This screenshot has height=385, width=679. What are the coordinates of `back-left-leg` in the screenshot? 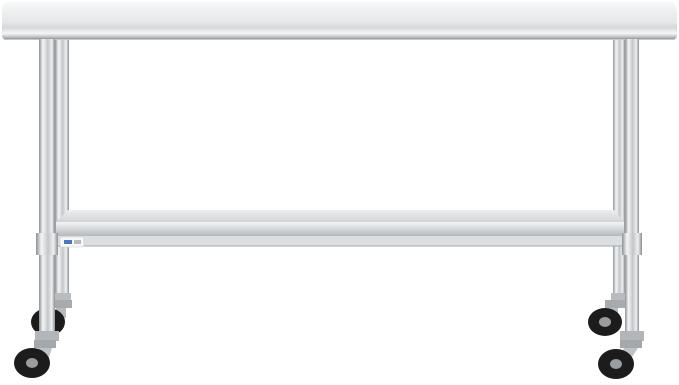 It's located at (62, 173).